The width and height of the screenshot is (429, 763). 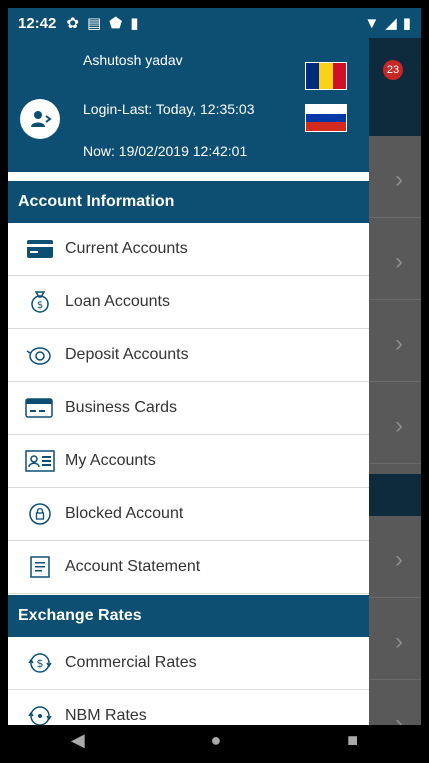 I want to click on home-icon: ●, so click(x=216, y=740).